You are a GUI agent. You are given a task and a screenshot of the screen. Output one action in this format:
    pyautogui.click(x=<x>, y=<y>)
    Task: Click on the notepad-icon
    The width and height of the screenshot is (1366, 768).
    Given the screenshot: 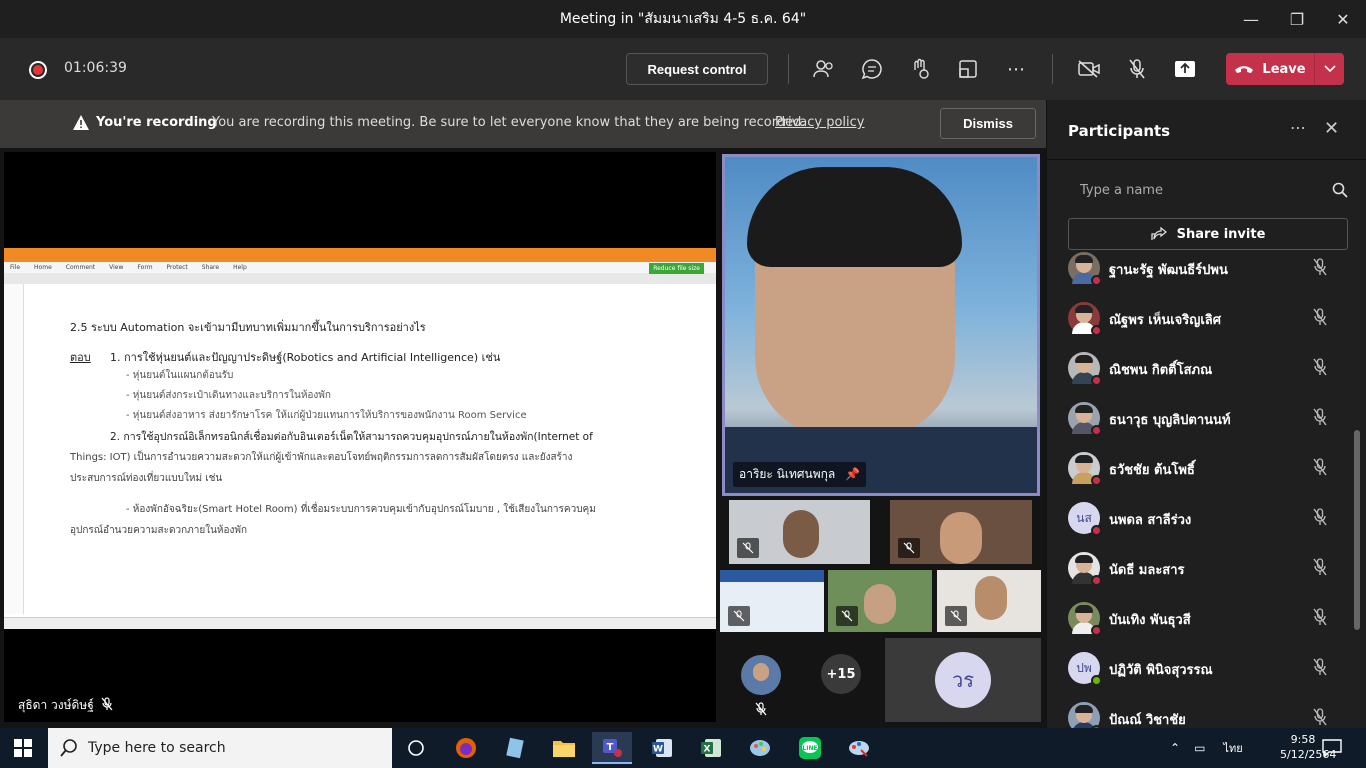 What is the action you would take?
    pyautogui.click(x=515, y=748)
    